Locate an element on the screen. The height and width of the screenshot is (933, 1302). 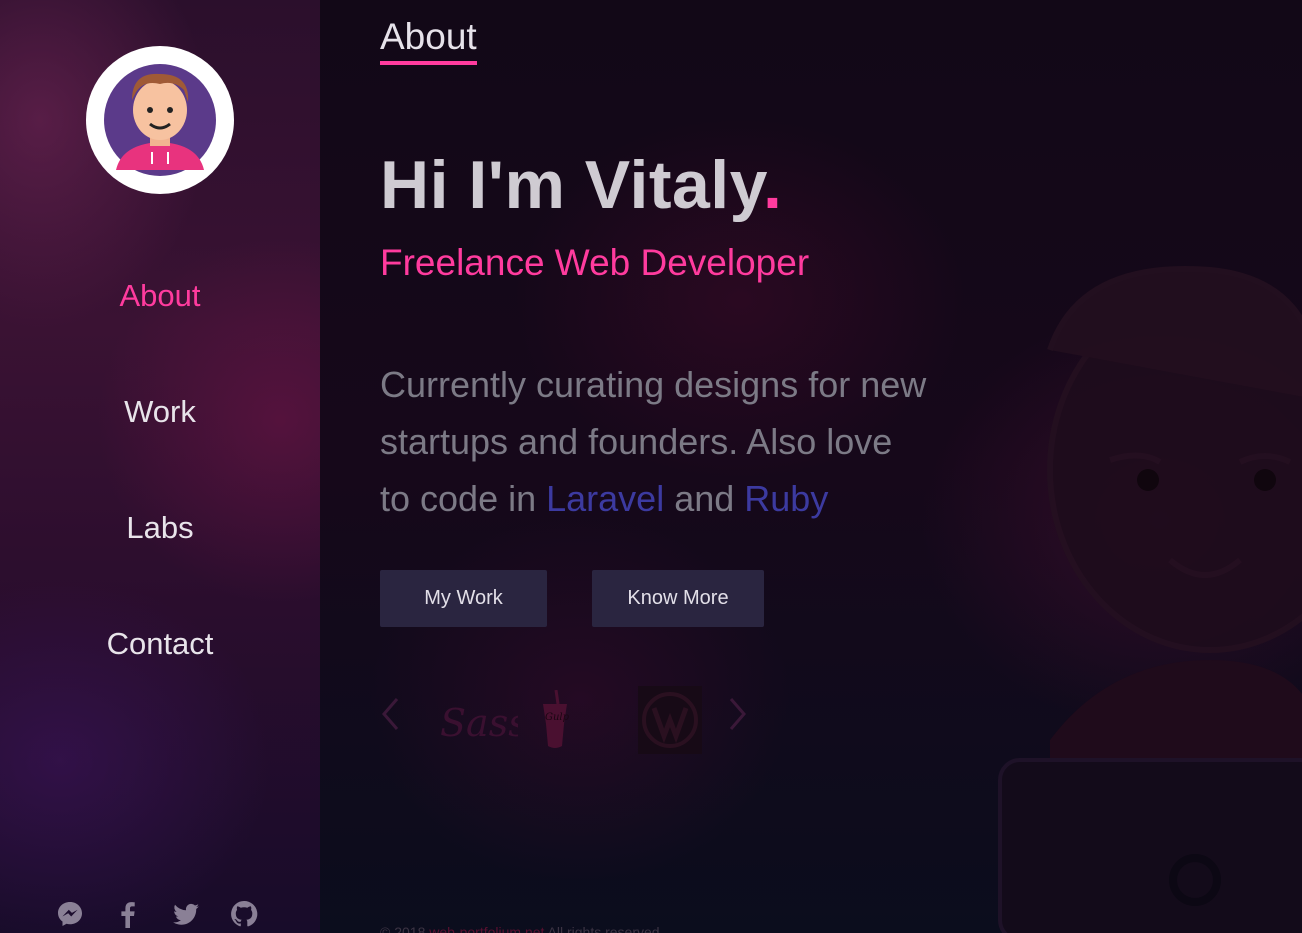
nav-labs: Labs is located at coordinates (160, 528).